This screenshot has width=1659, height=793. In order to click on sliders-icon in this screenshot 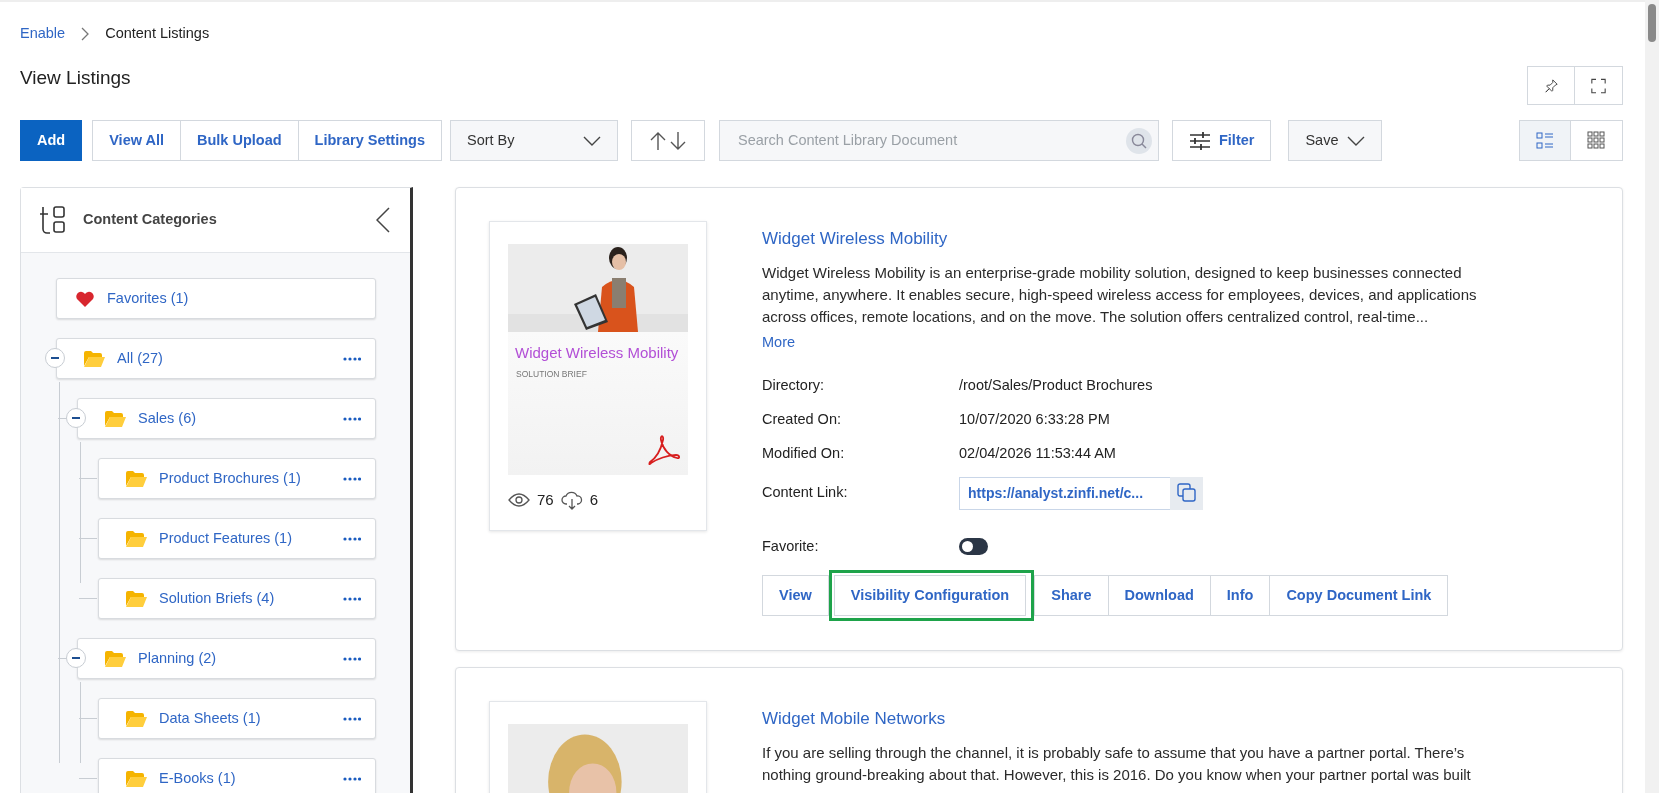, I will do `click(1200, 140)`.